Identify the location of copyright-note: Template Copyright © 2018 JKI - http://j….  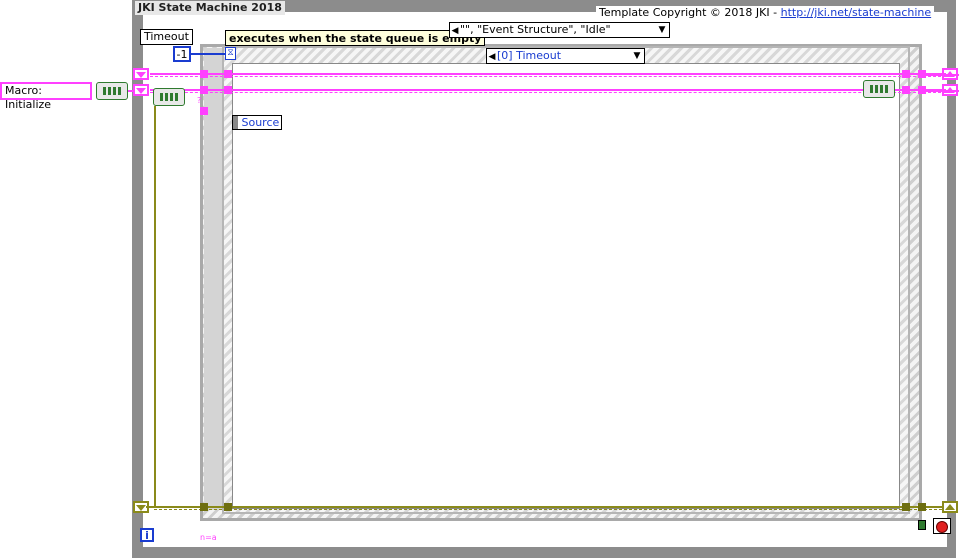
(765, 13).